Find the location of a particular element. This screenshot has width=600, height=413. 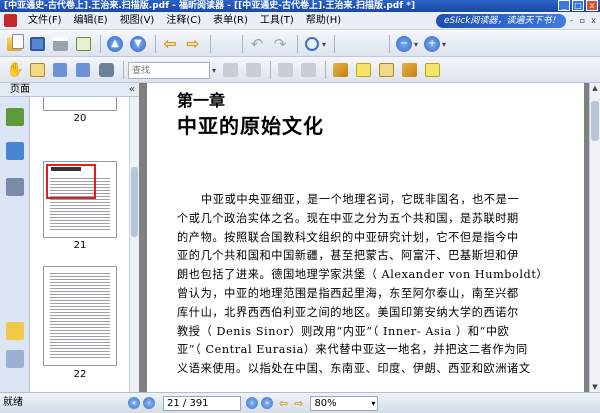

find-next-button is located at coordinates (253, 70).